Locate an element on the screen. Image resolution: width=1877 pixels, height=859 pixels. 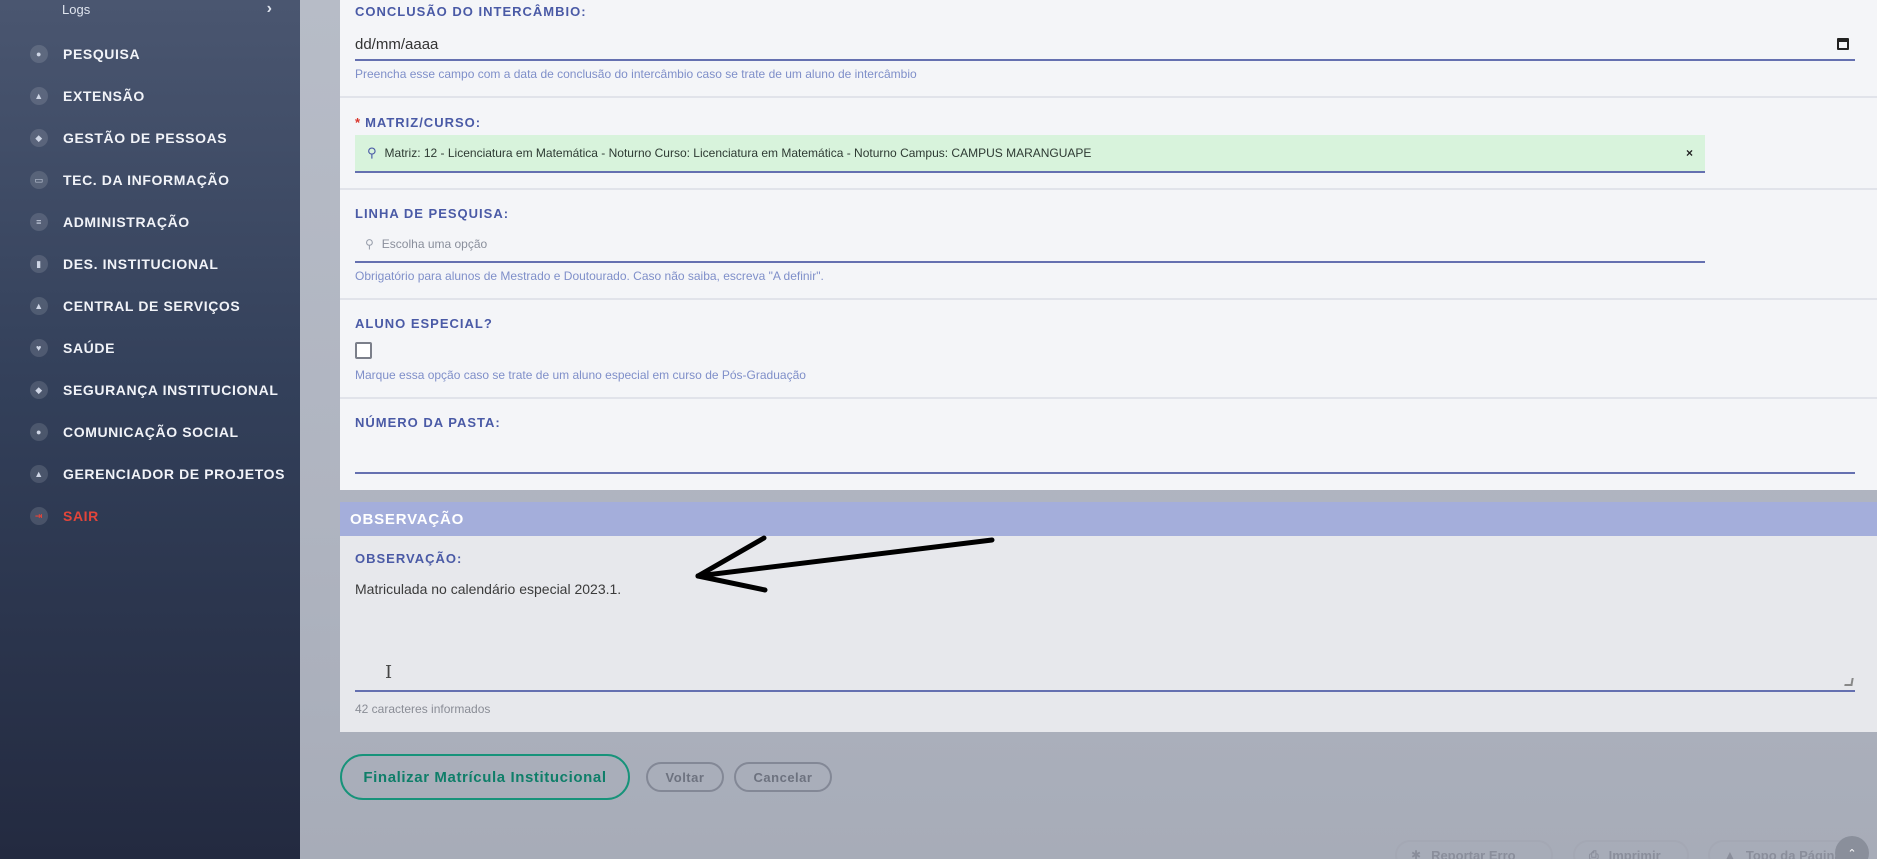
clear-icon: × is located at coordinates (1689, 153).